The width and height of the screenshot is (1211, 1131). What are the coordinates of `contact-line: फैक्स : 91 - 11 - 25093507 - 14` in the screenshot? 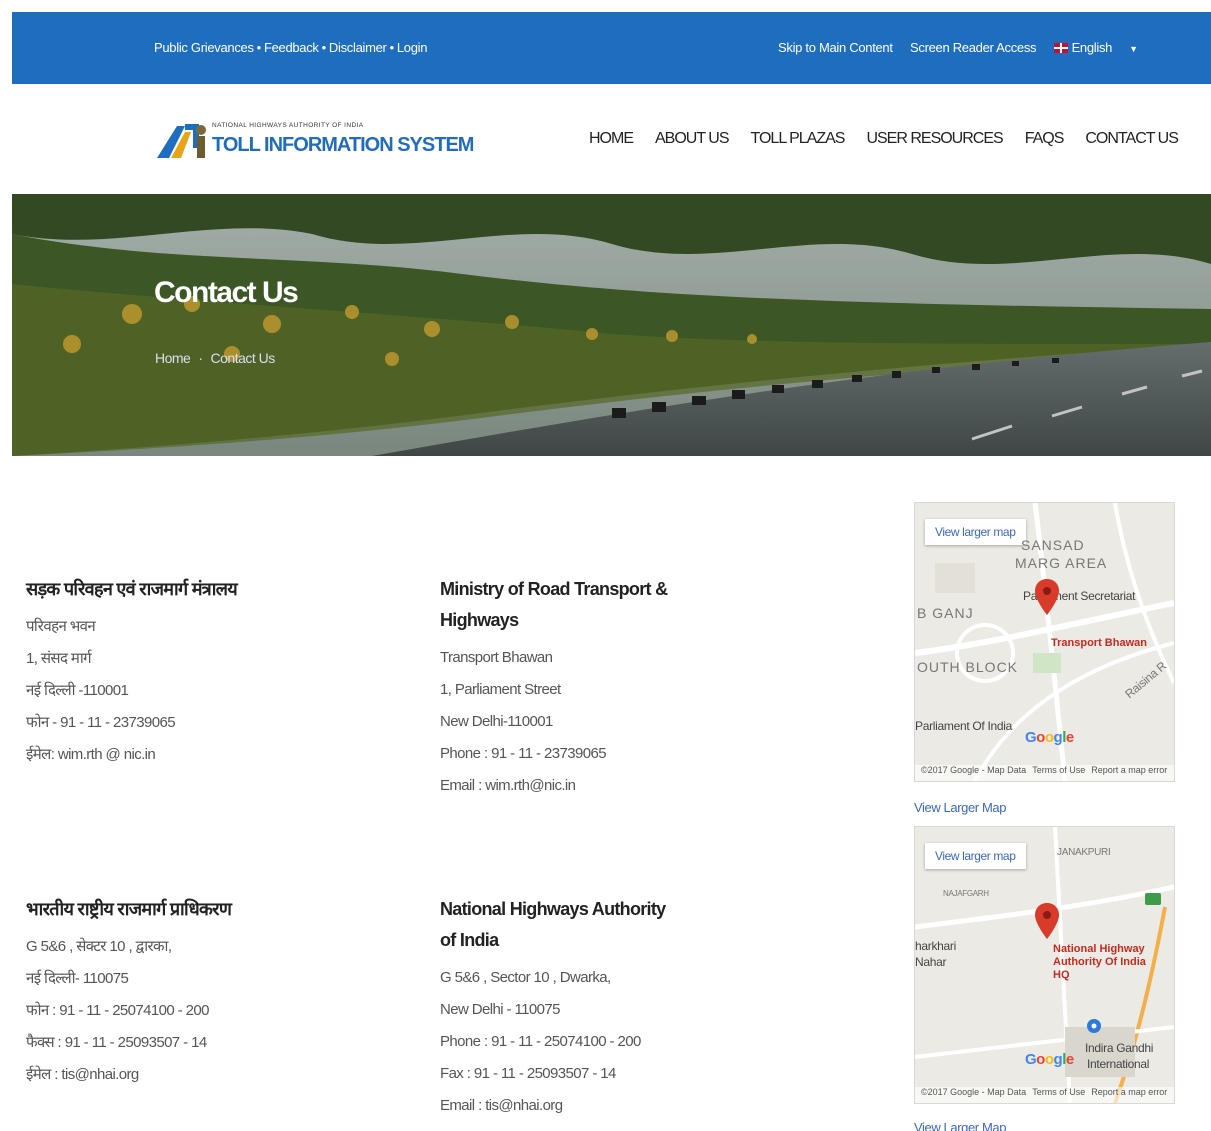 It's located at (116, 1042).